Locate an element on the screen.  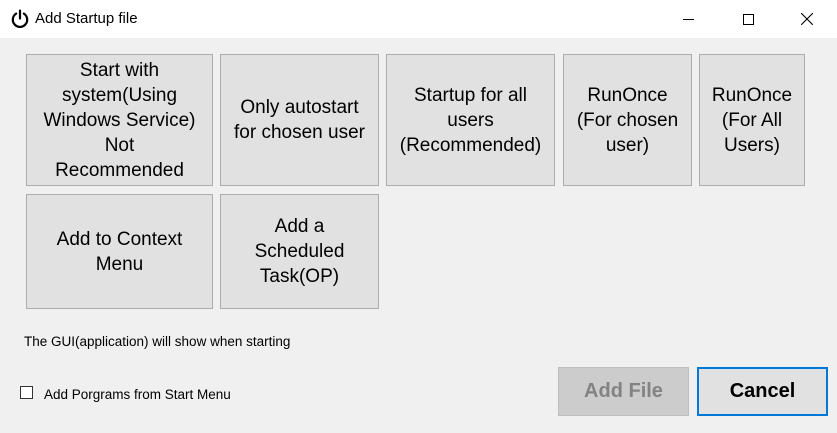
maximize-button is located at coordinates (748, 19).